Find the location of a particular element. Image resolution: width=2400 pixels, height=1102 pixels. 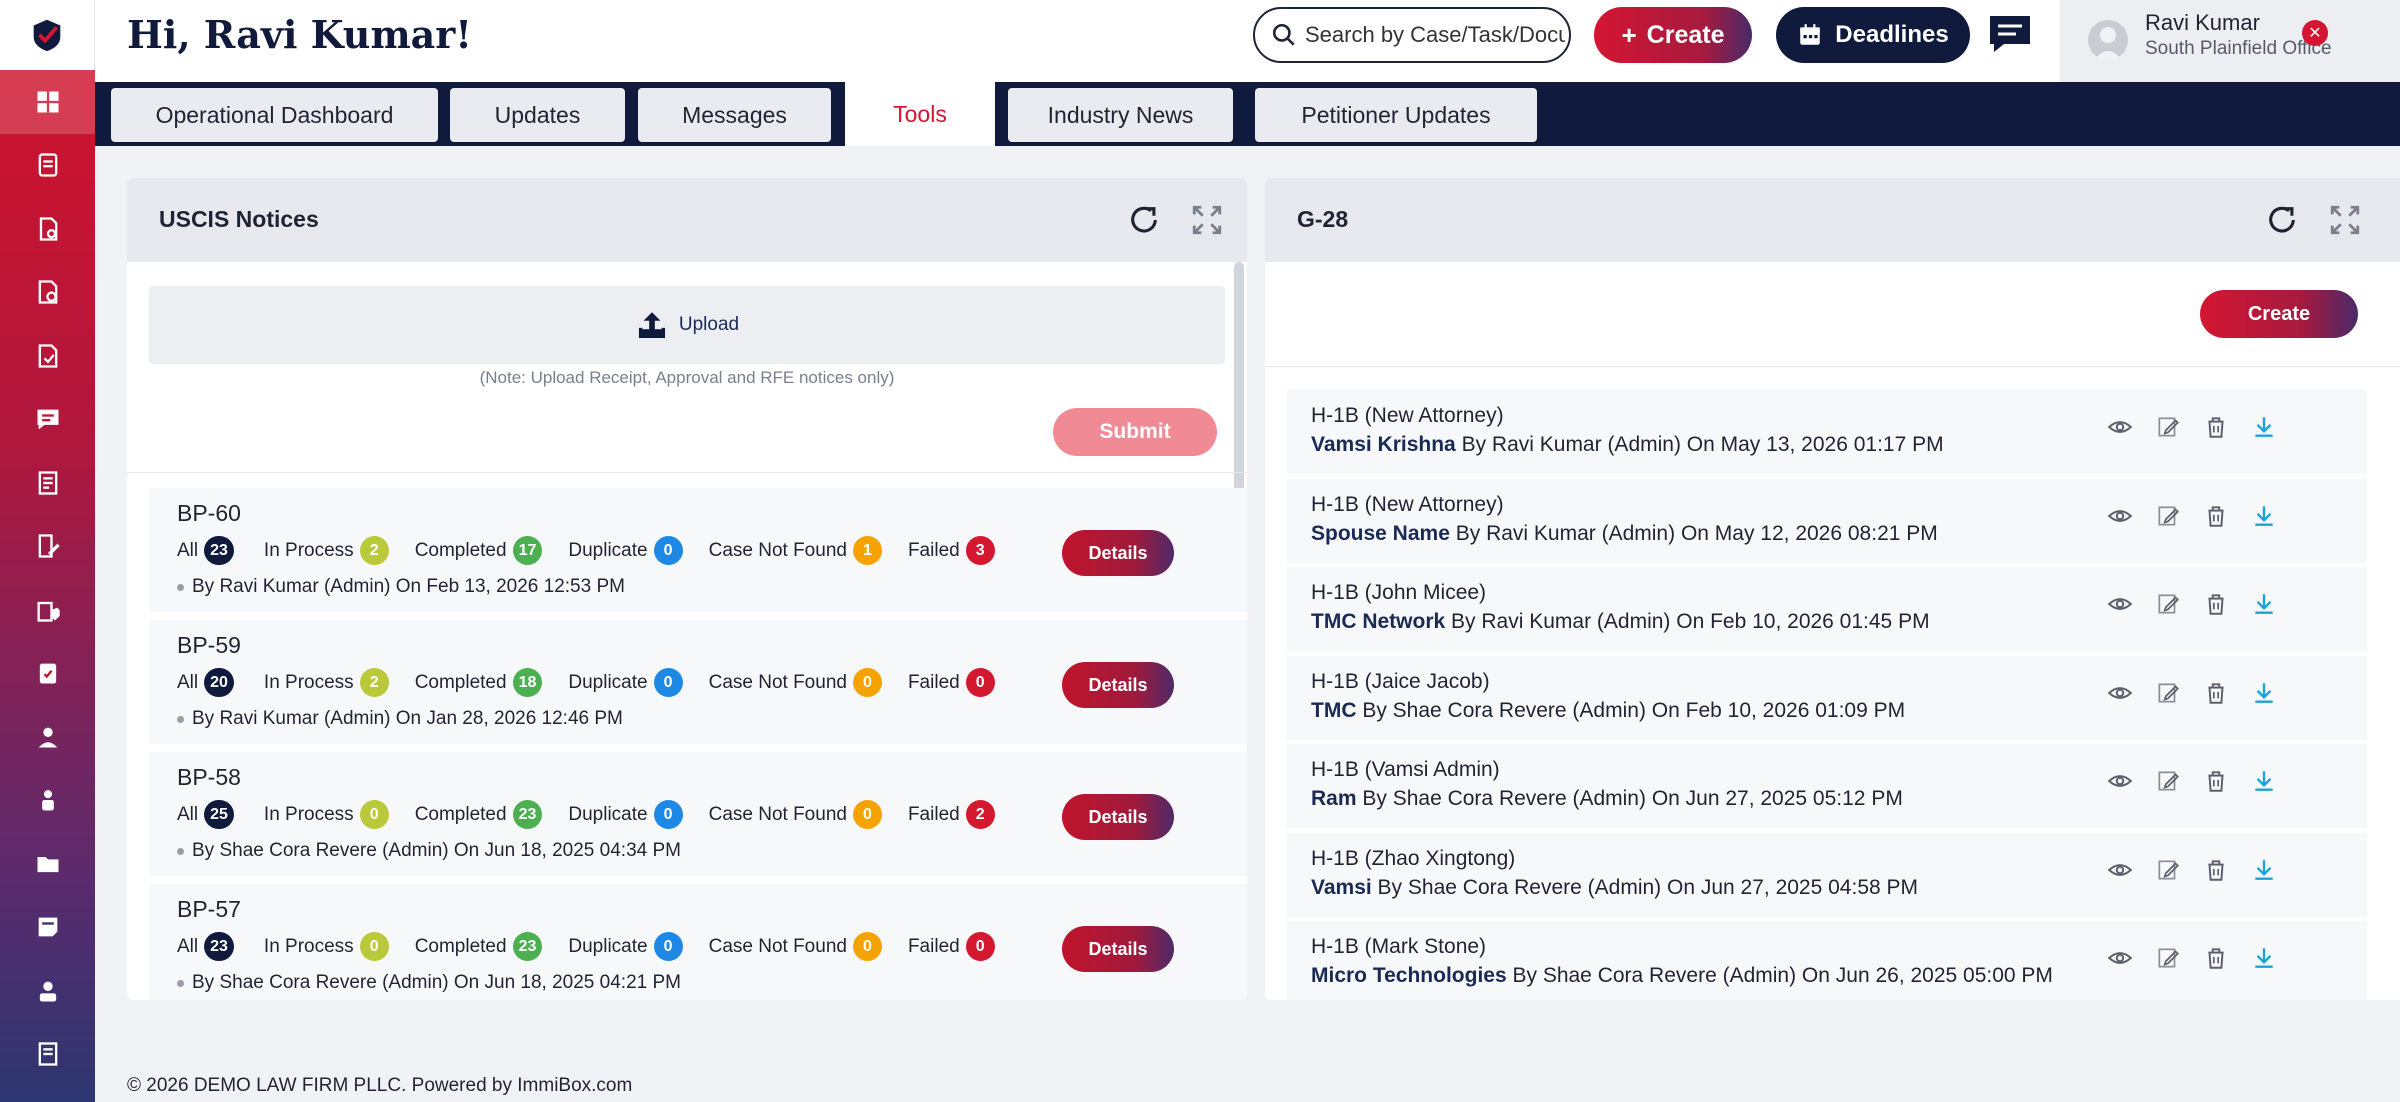

folder-icon is located at coordinates (47, 864).